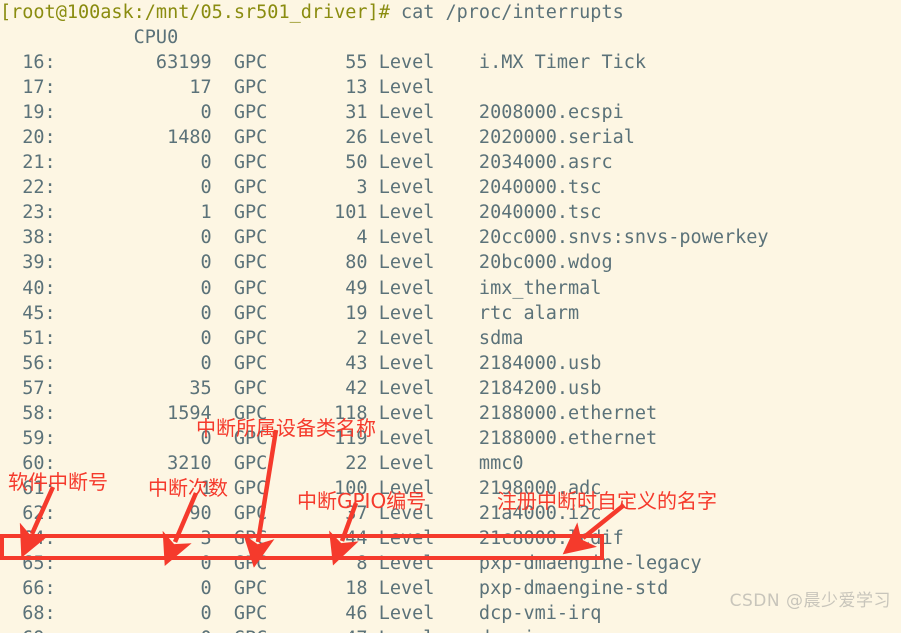 This screenshot has height=633, width=901. What do you see at coordinates (506, 12) in the screenshot?
I see `shell-command: cat /proc/interrupts` at bounding box center [506, 12].